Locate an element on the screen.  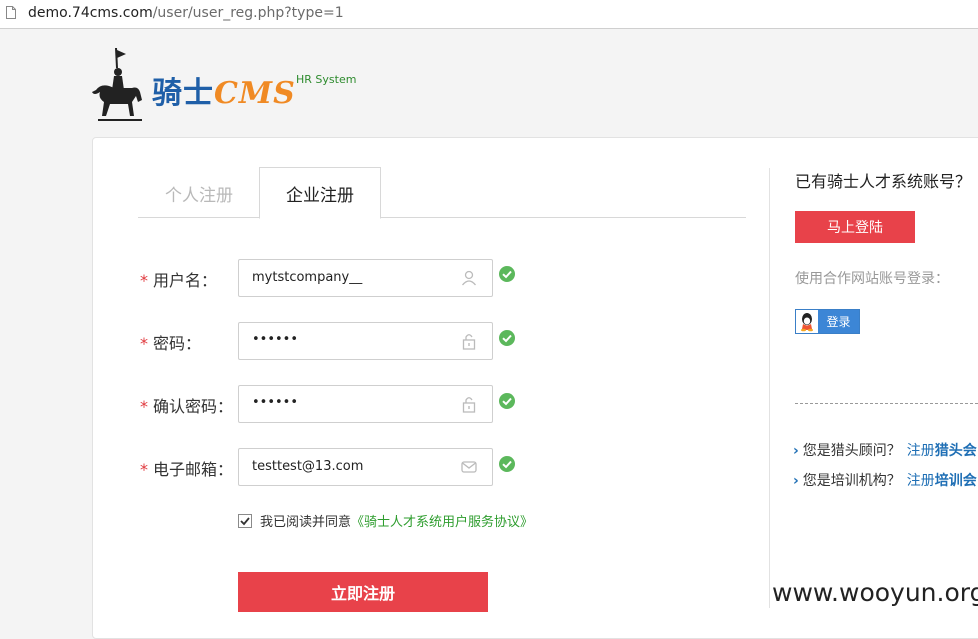
agreement-link: 《骑士人才系统用户服务协议》 is located at coordinates (442, 520).